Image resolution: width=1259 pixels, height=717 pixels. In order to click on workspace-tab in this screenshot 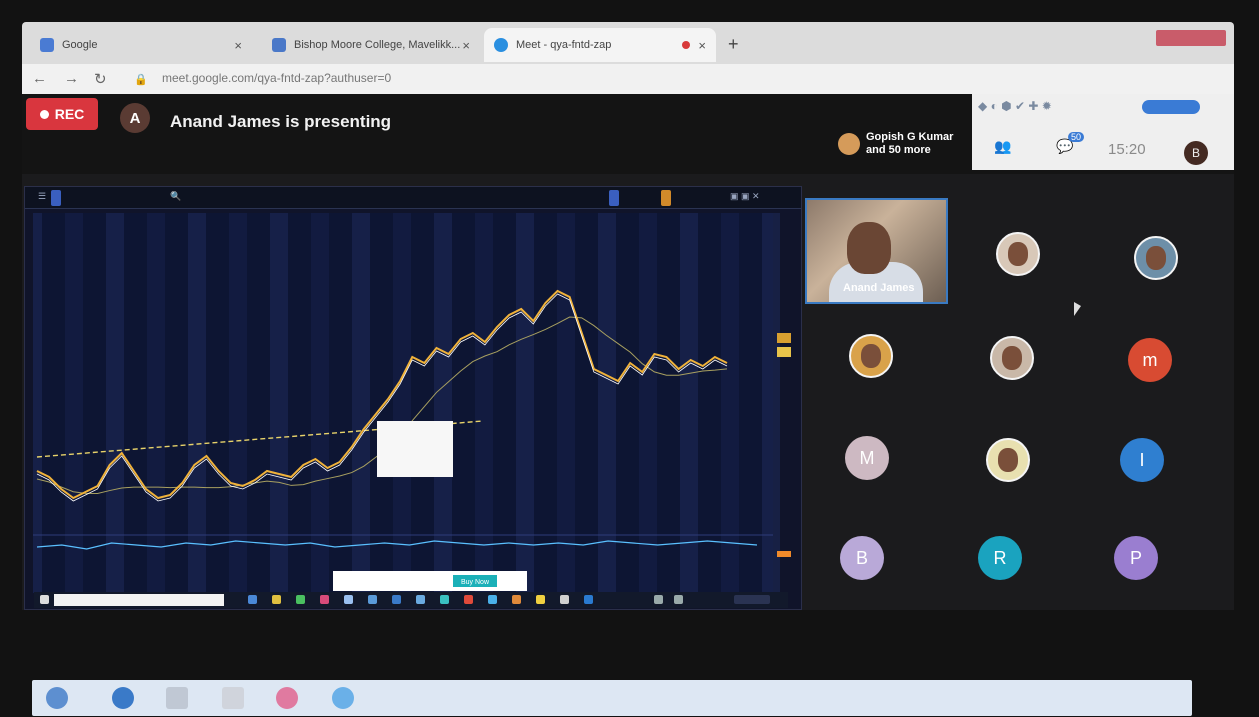, I will do `click(614, 198)`.